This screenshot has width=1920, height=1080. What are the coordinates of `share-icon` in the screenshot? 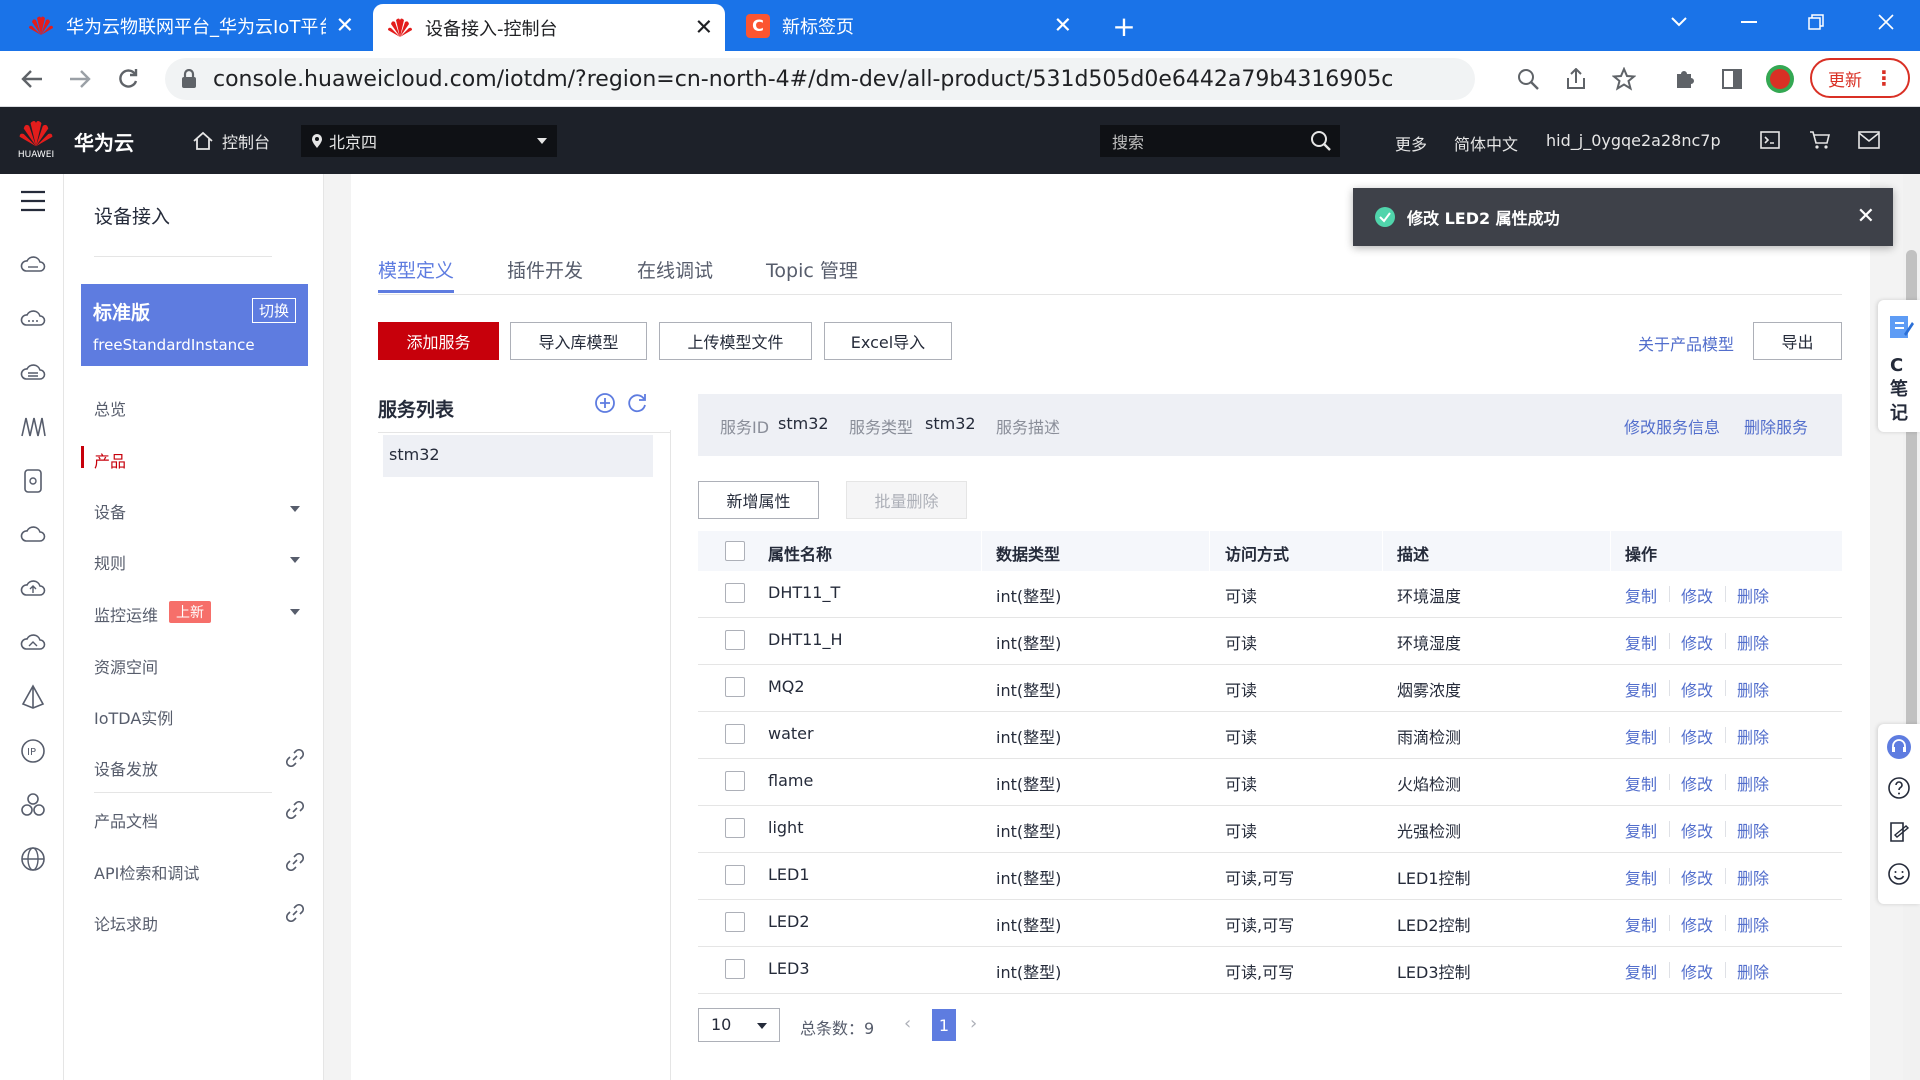 It's located at (1576, 79).